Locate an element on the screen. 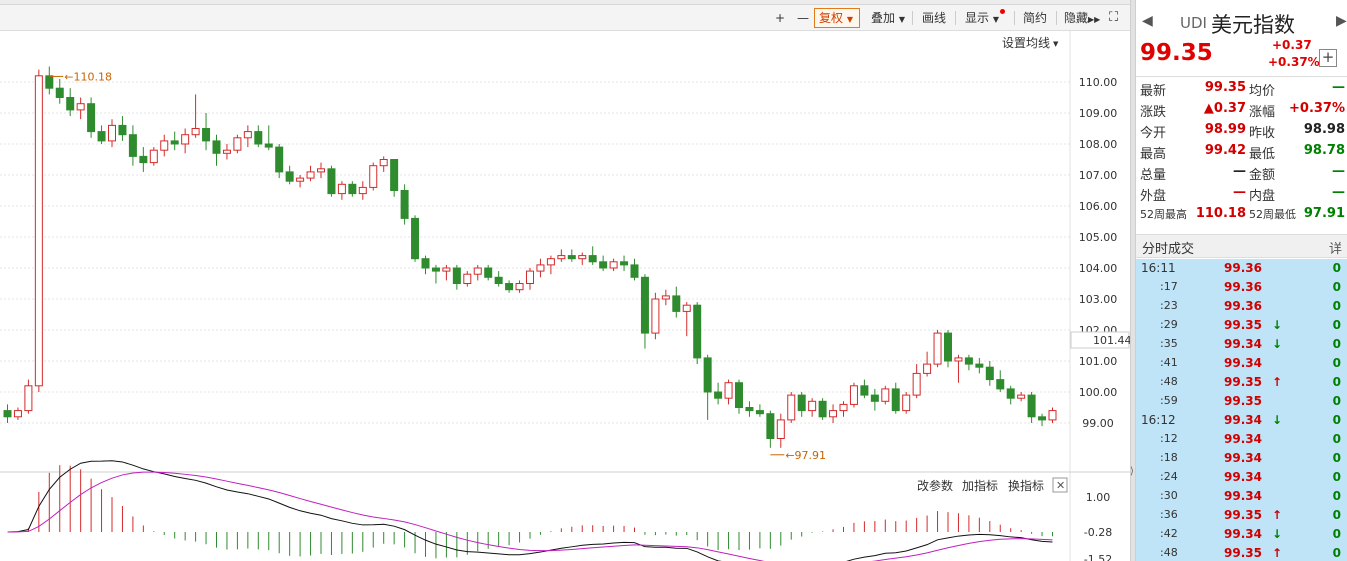  indicator-button: 换指标 is located at coordinates (1026, 485).